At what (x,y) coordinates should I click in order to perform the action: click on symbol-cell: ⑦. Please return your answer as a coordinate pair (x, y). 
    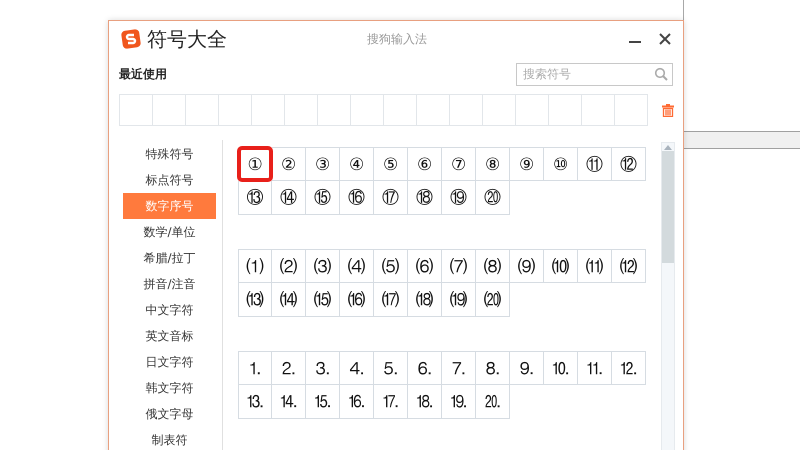
    Looking at the image, I should click on (459, 164).